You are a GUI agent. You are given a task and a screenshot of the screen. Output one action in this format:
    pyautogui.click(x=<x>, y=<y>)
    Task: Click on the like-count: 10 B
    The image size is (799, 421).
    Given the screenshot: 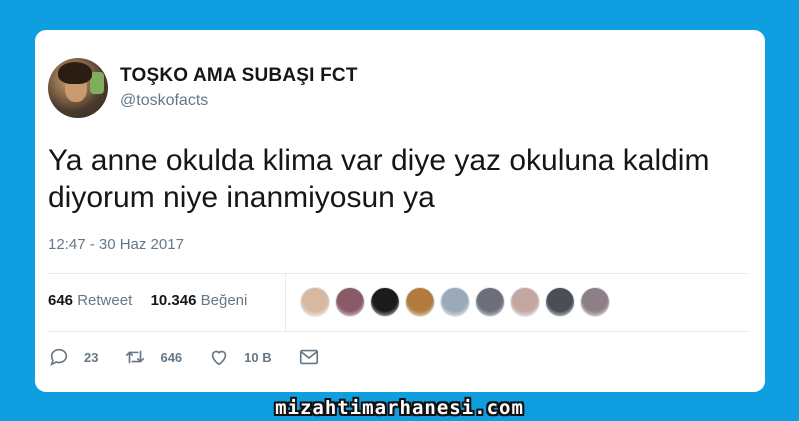 What is the action you would take?
    pyautogui.click(x=258, y=357)
    